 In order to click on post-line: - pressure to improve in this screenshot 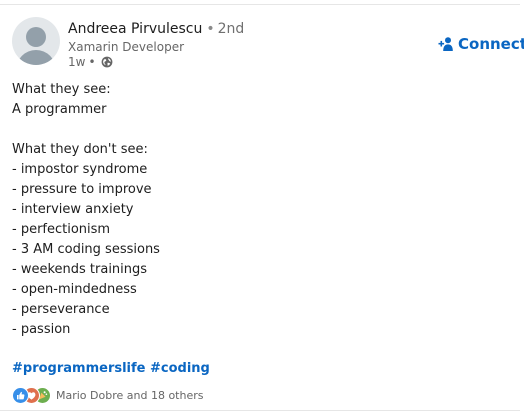, I will do `click(82, 189)`.